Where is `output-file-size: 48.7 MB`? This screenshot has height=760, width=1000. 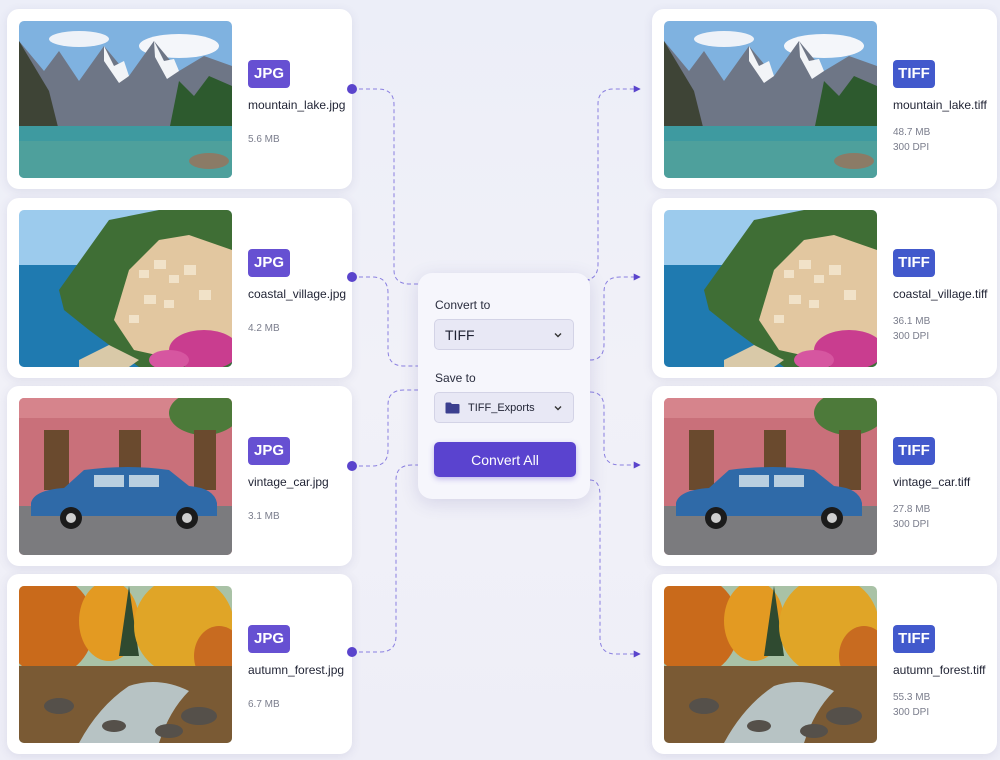 output-file-size: 48.7 MB is located at coordinates (912, 132).